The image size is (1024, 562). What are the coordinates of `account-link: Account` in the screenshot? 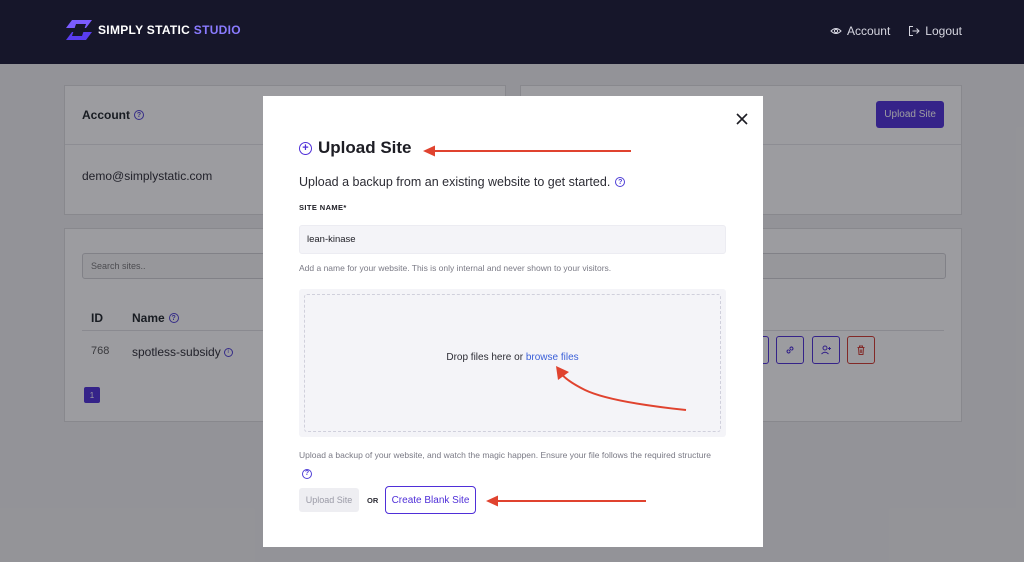 It's located at (860, 31).